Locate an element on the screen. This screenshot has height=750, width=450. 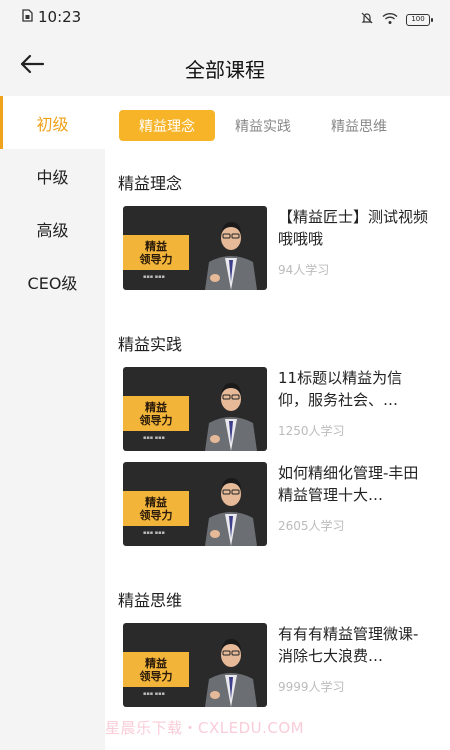
sidebar-item-label: 初级 is located at coordinates (52, 124).